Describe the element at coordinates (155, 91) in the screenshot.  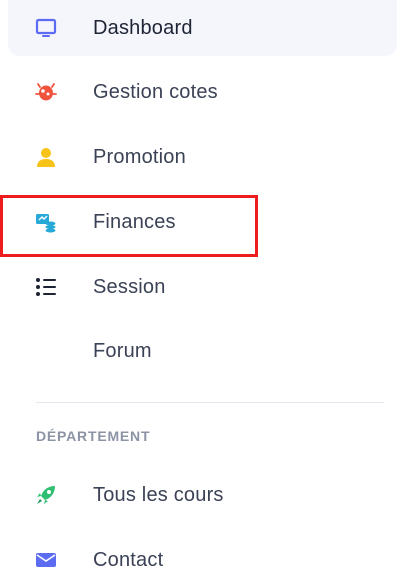
I see `sidebar-item-label: Gestion cotes` at that location.